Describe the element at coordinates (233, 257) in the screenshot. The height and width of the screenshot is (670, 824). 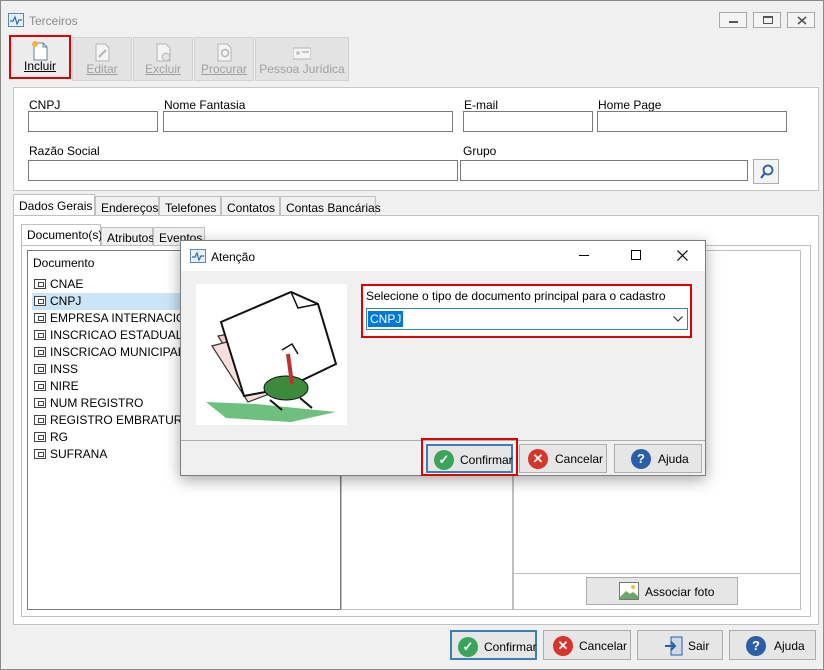
I see `dialog-title: Atenção` at that location.